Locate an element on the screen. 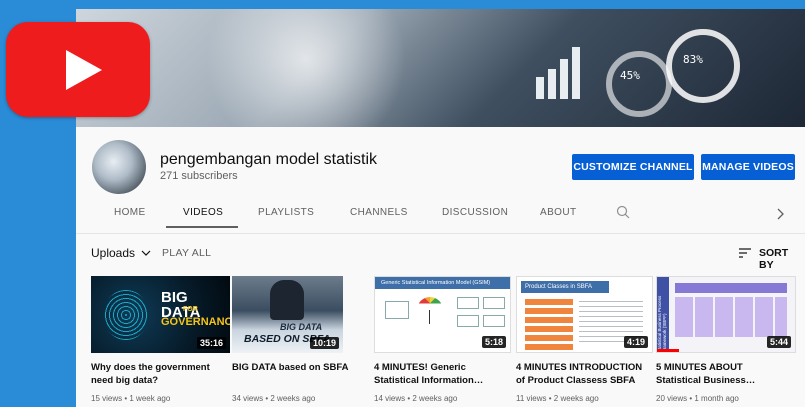 This screenshot has height=407, width=805. thumb-1-text3: GOVERNANCE is located at coordinates (195, 322).